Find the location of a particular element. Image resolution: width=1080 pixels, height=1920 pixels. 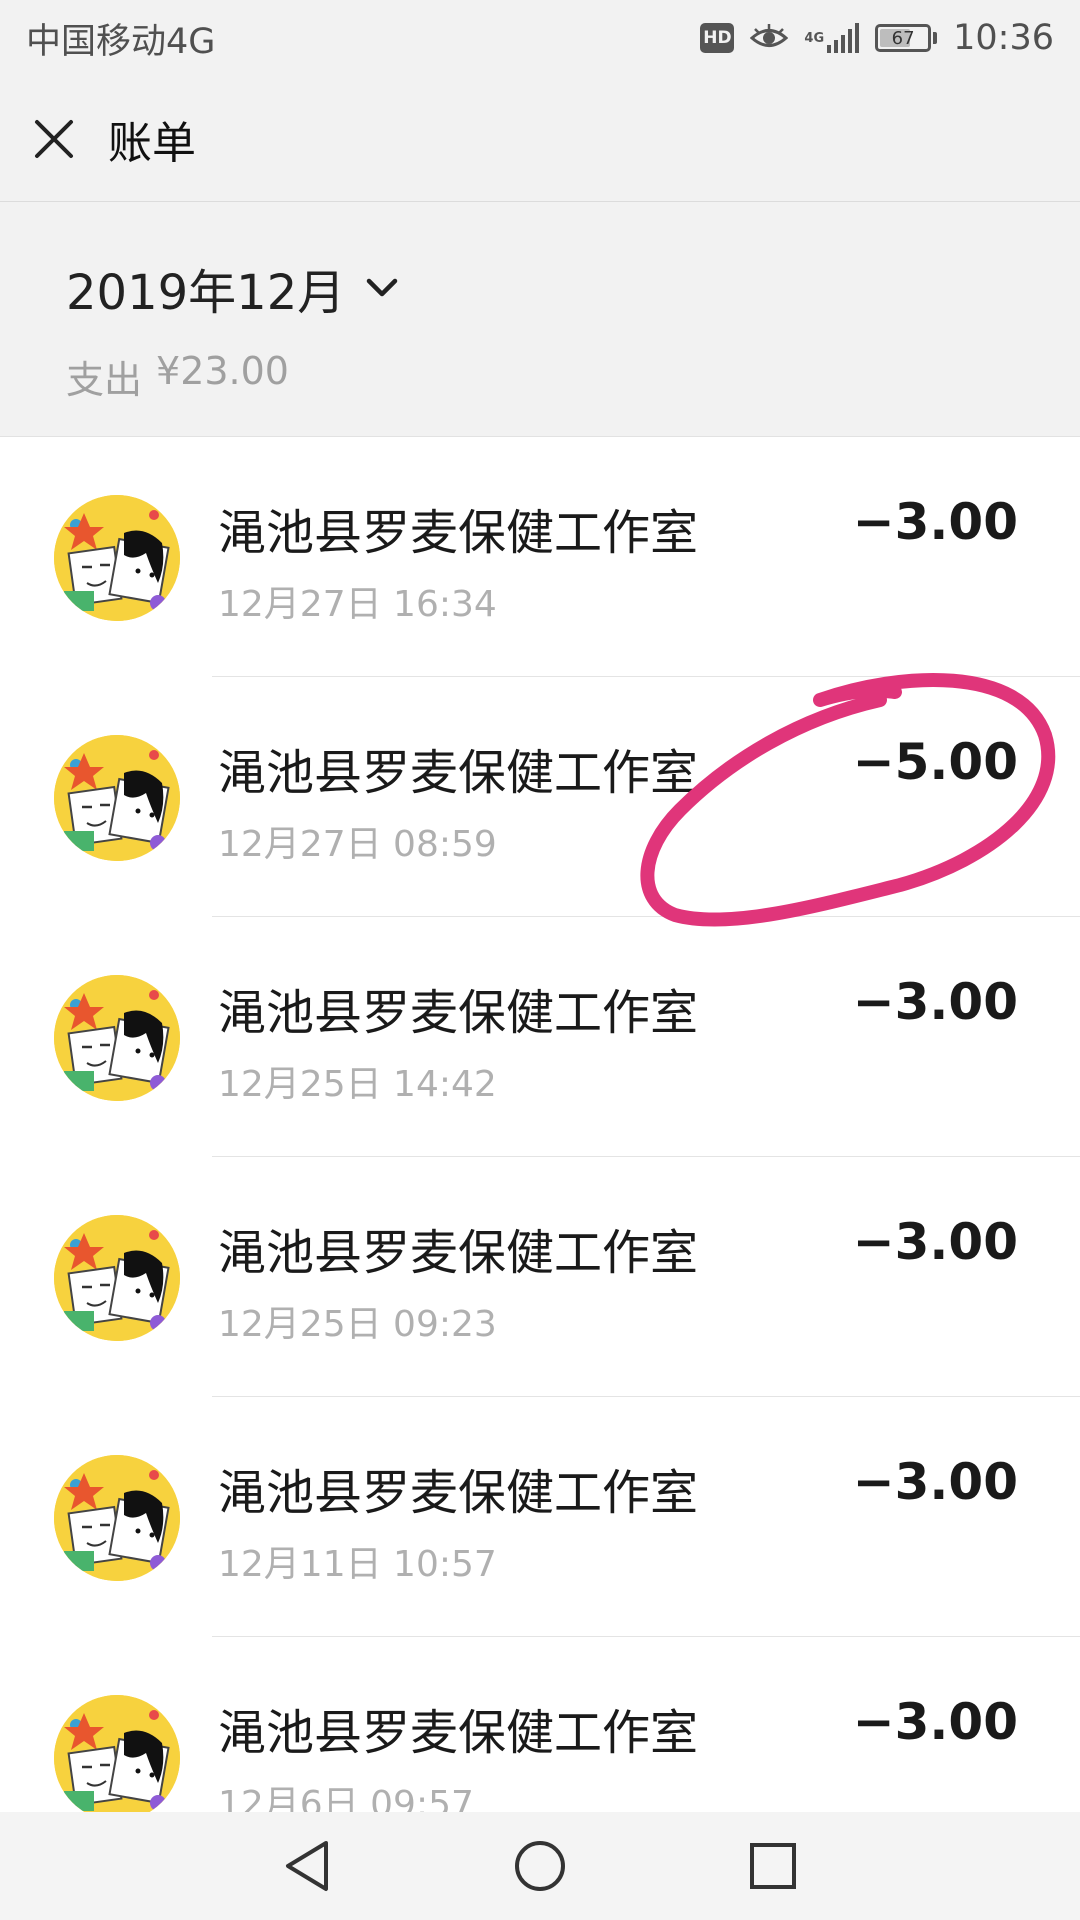

expense-amount: ¥23.00 is located at coordinates (222, 371).